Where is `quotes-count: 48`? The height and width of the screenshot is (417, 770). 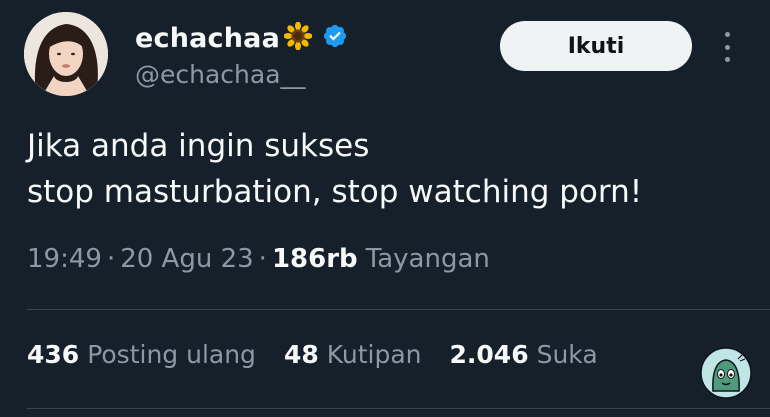
quotes-count: 48 is located at coordinates (301, 354).